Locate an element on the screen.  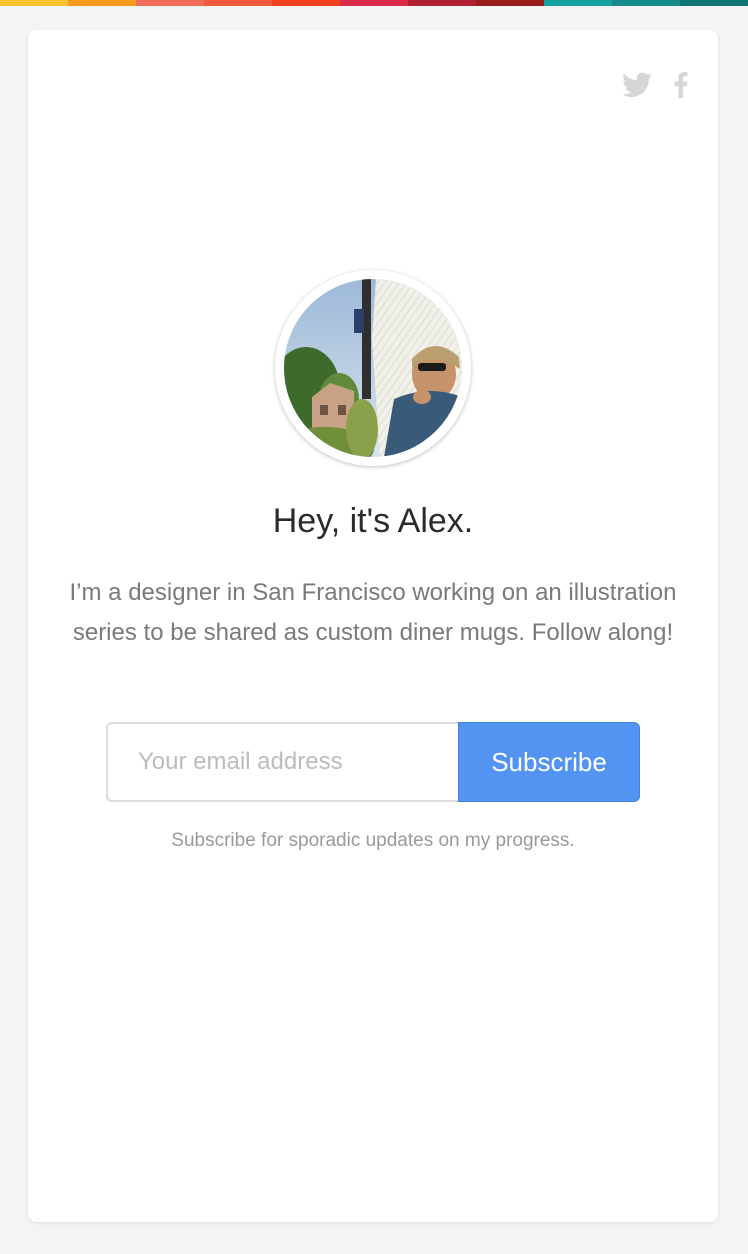
avatar is located at coordinates (373, 368).